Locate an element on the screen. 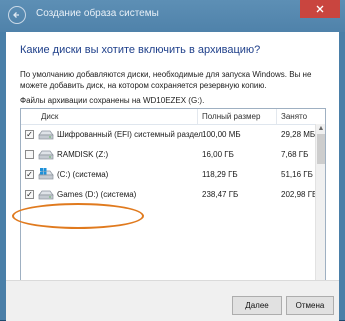  back-button is located at coordinates (17, 15).